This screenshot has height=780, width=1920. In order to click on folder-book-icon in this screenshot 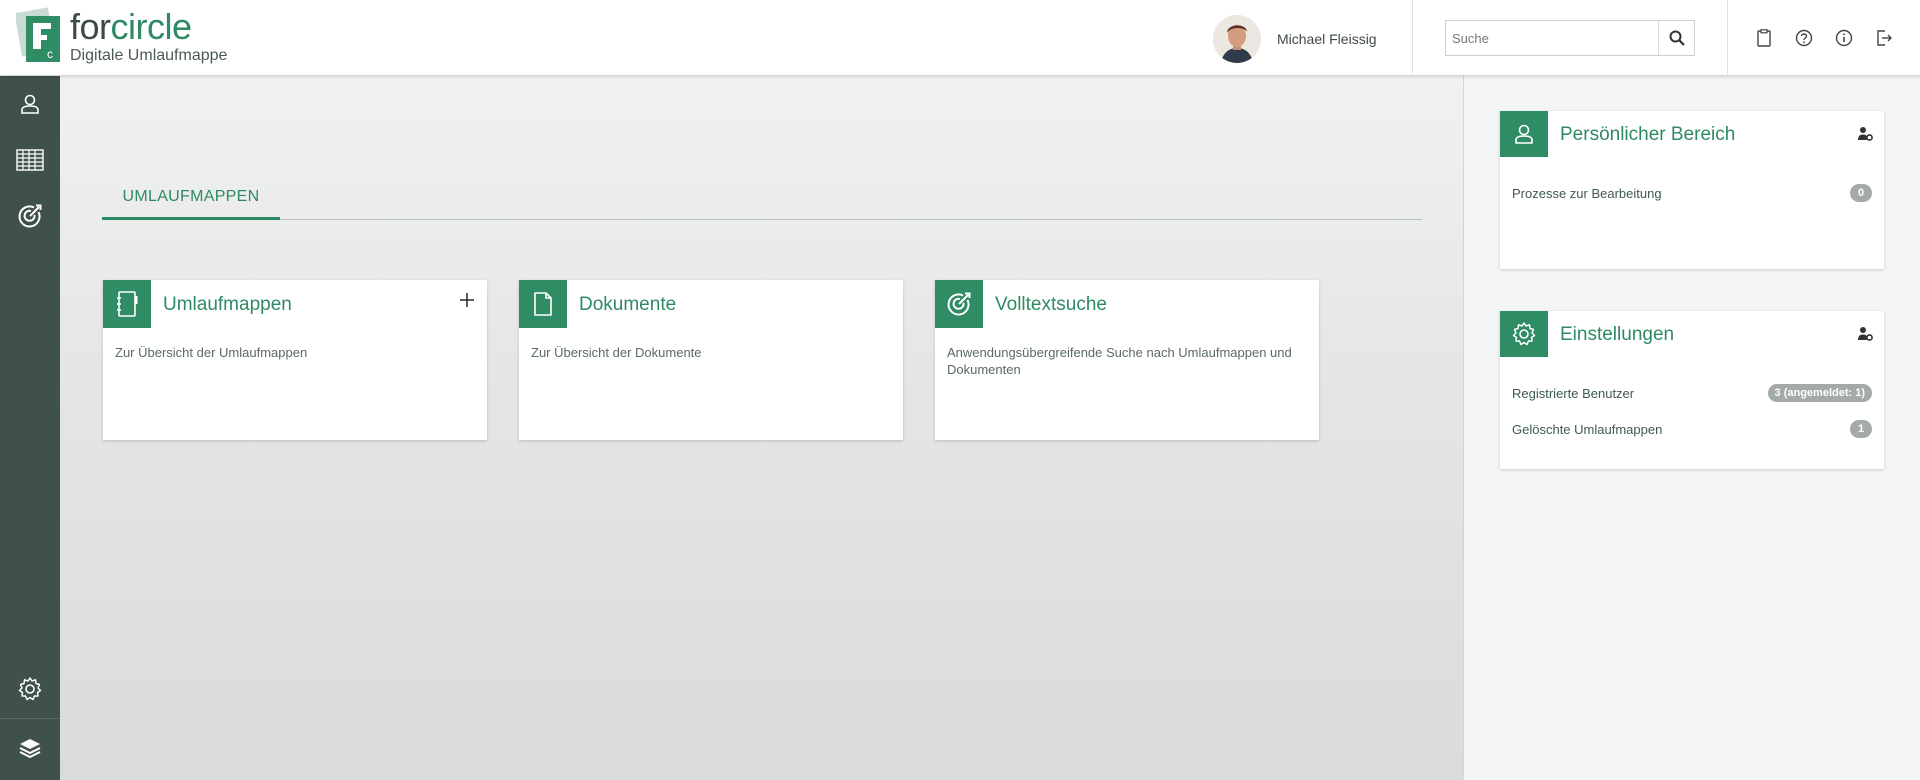, I will do `click(127, 304)`.